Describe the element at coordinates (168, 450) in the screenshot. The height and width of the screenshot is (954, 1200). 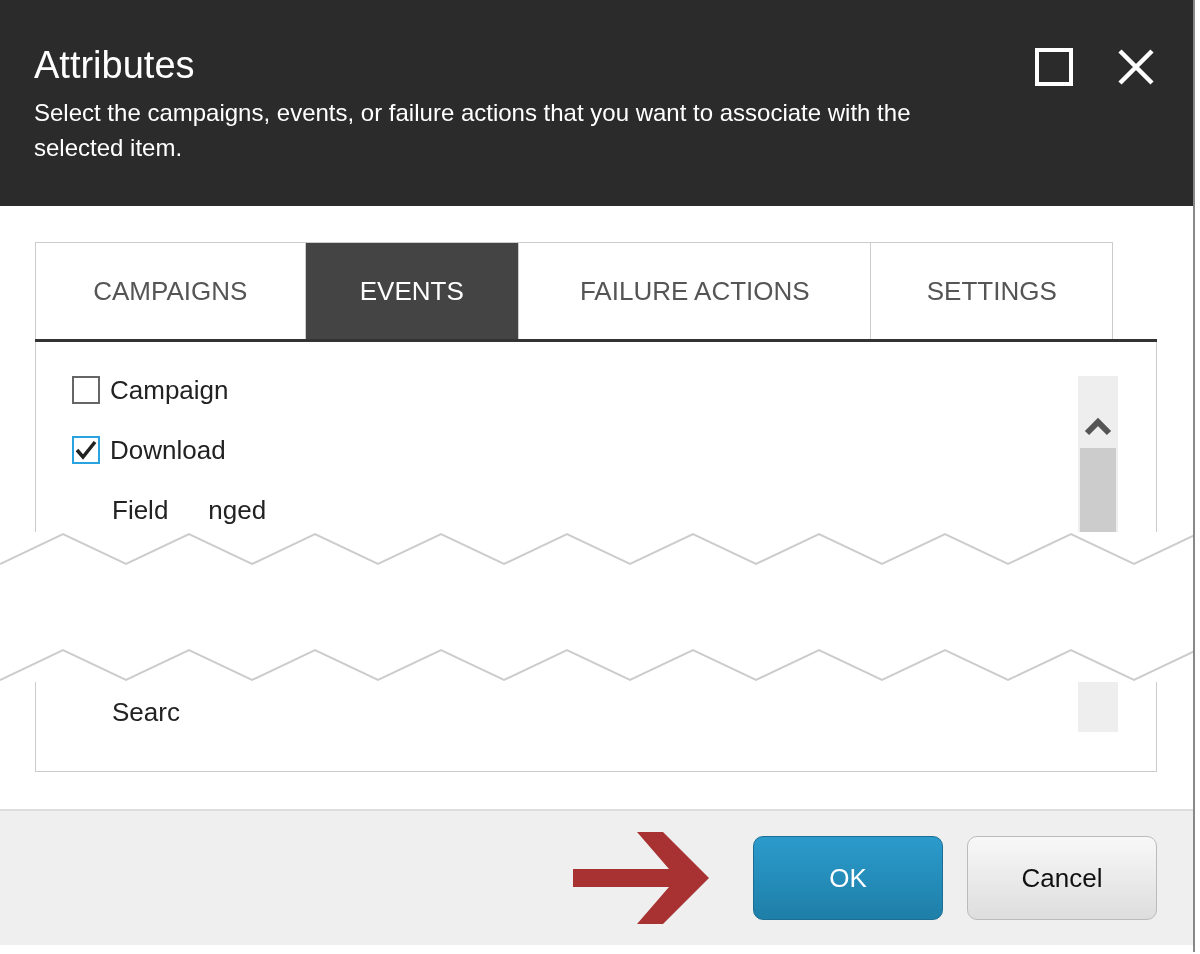
I see `checkbox-label: Download` at that location.